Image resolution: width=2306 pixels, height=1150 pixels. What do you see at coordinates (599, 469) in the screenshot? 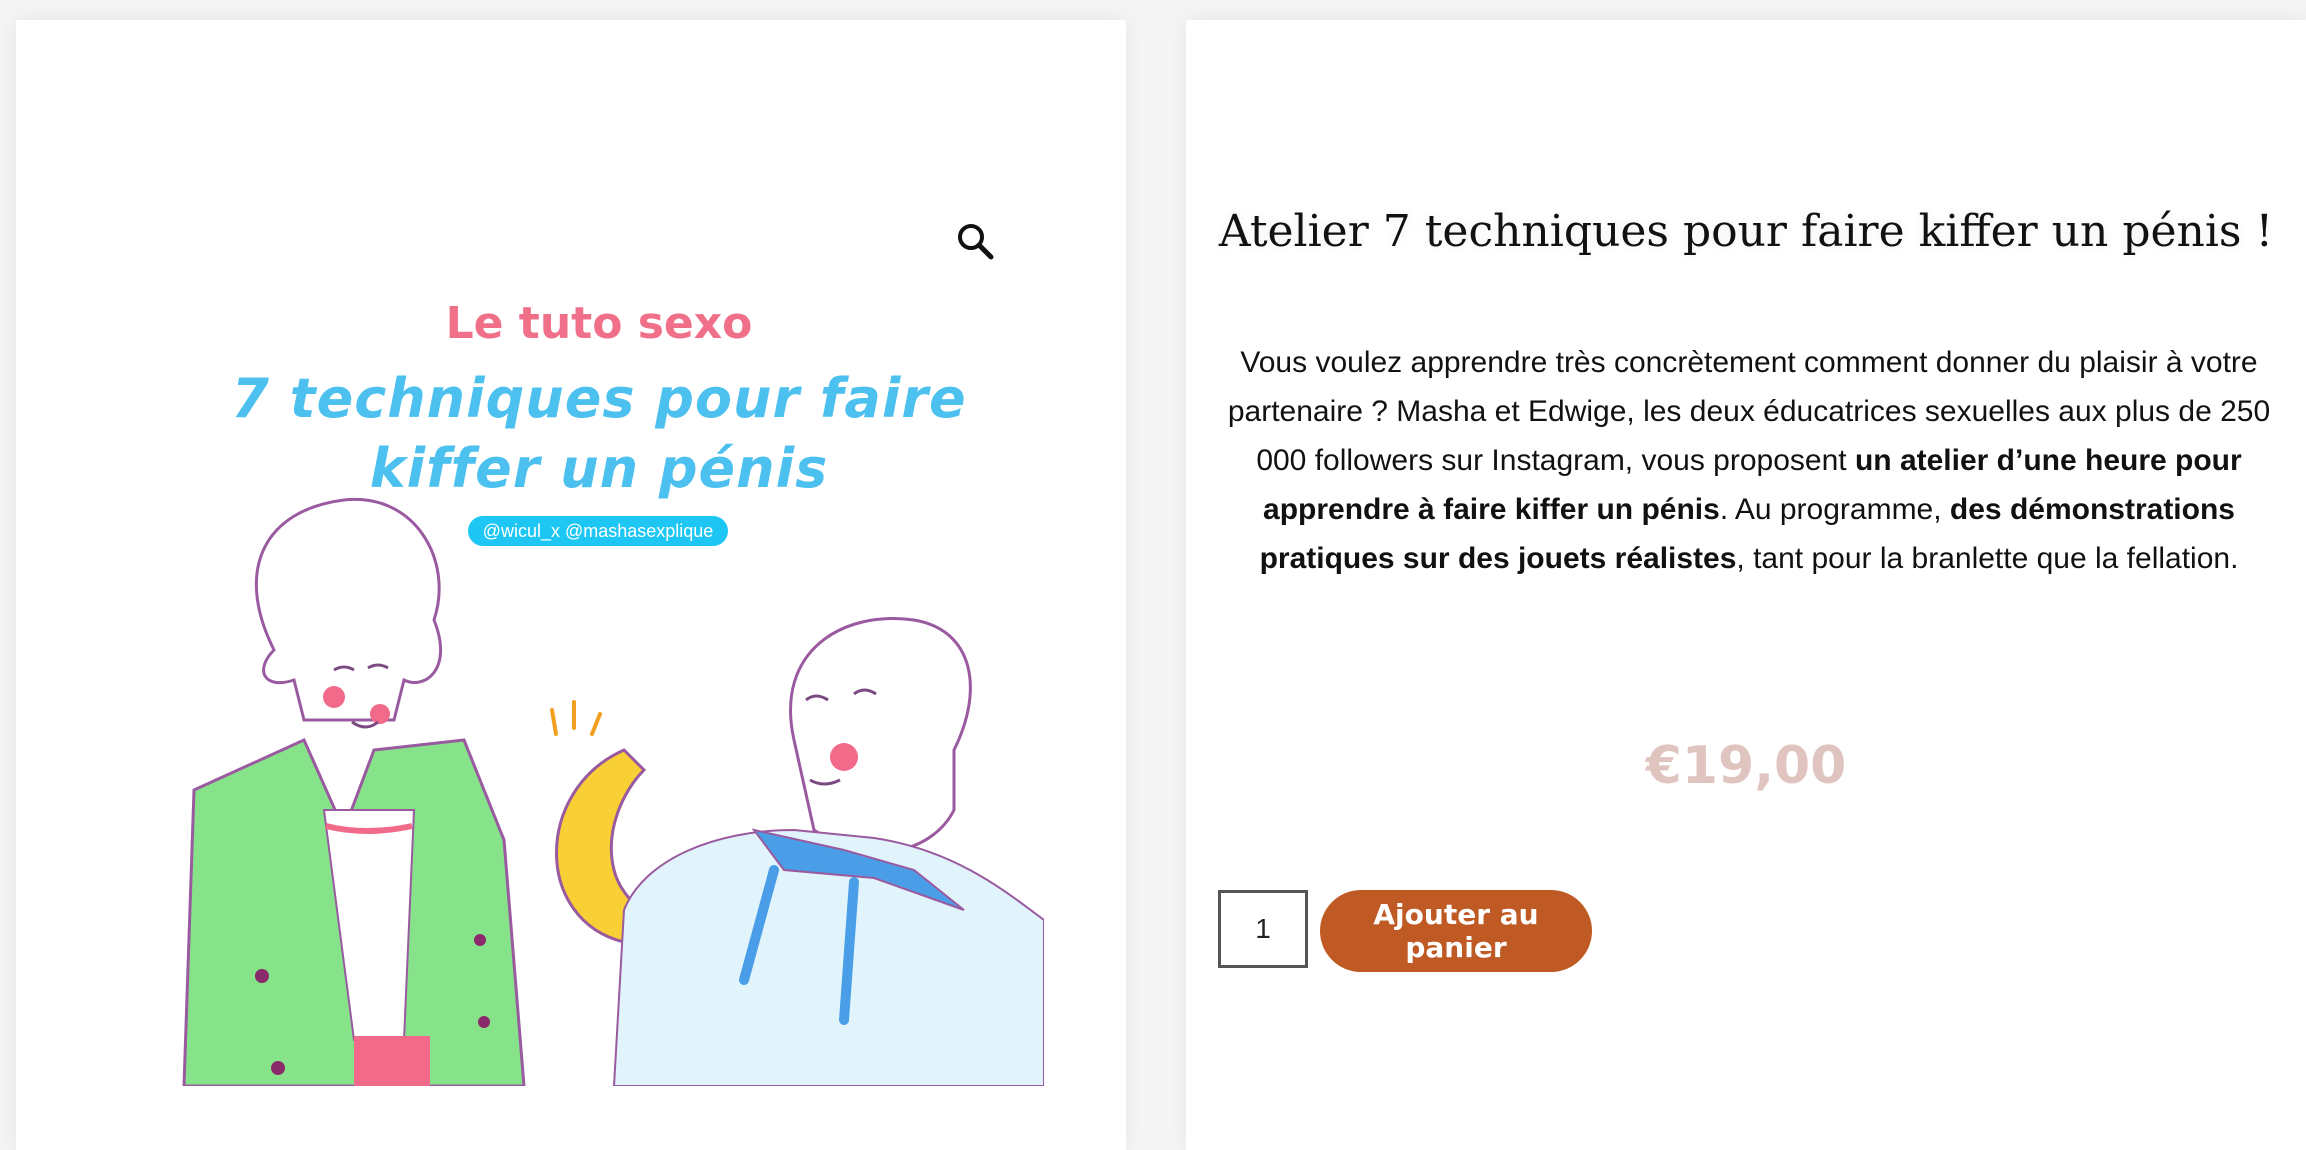
I see `image-title-line2: kiffer un pénis` at bounding box center [599, 469].